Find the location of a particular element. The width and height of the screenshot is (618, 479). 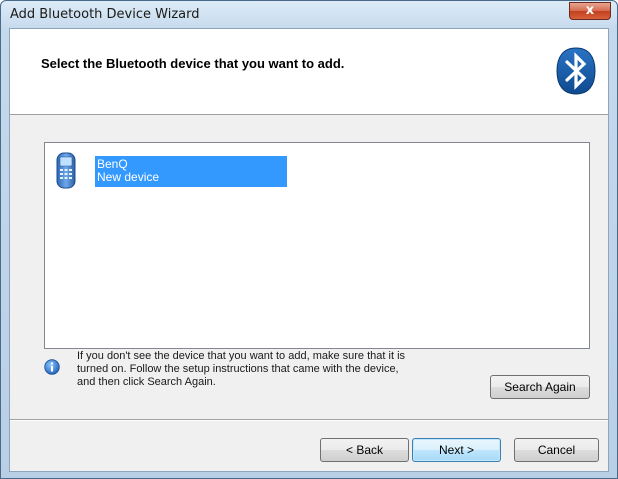

footer-divider is located at coordinates (309, 420).